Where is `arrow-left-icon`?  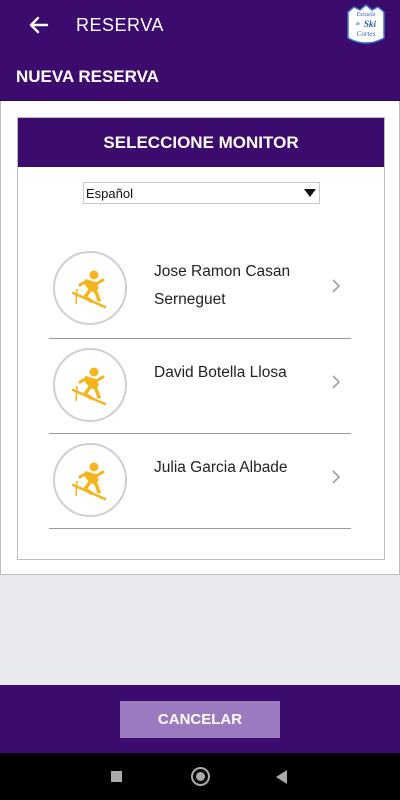 arrow-left-icon is located at coordinates (39, 25).